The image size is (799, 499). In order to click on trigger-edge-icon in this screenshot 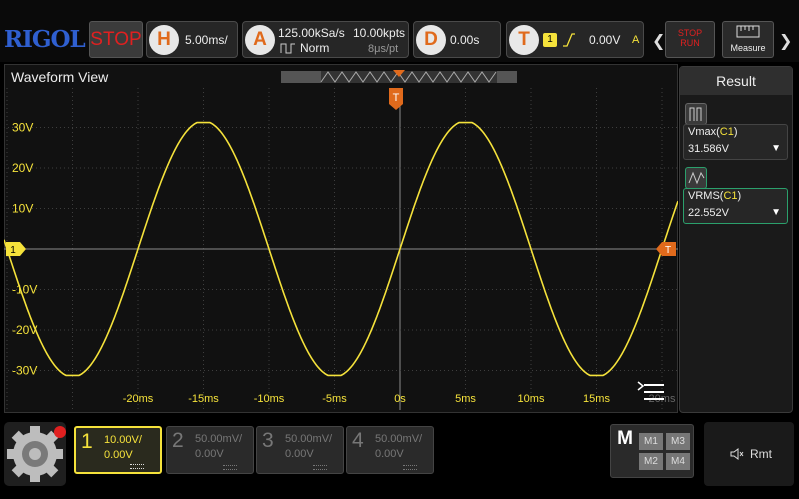, I will do `click(569, 40)`.